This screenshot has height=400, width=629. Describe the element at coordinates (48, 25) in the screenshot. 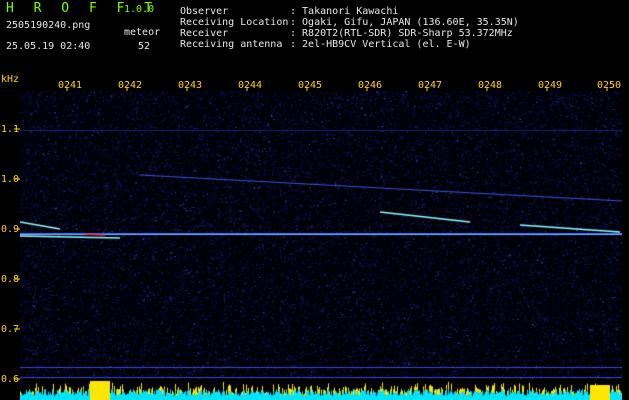

I see `file-name: 2505190240.png` at that location.